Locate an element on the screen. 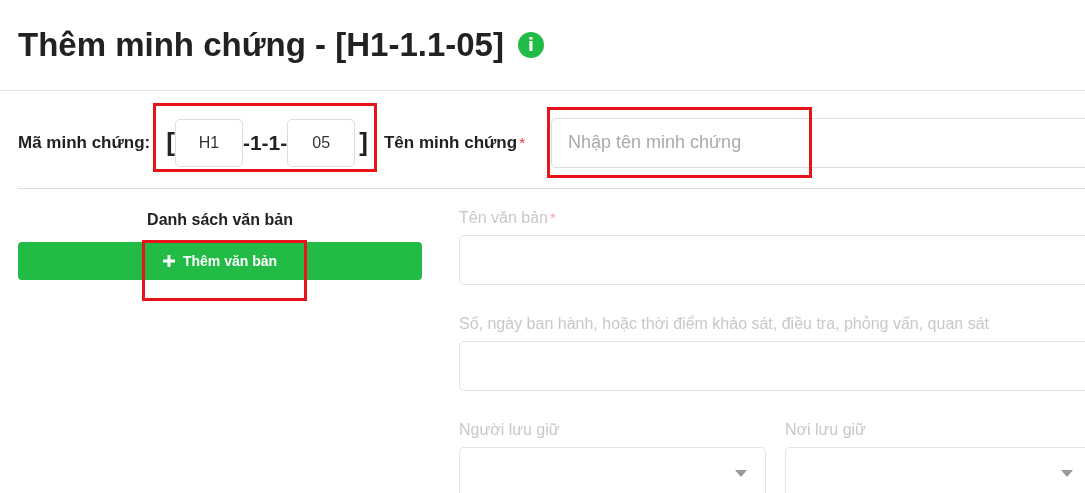  bracket: [ is located at coordinates (170, 142).